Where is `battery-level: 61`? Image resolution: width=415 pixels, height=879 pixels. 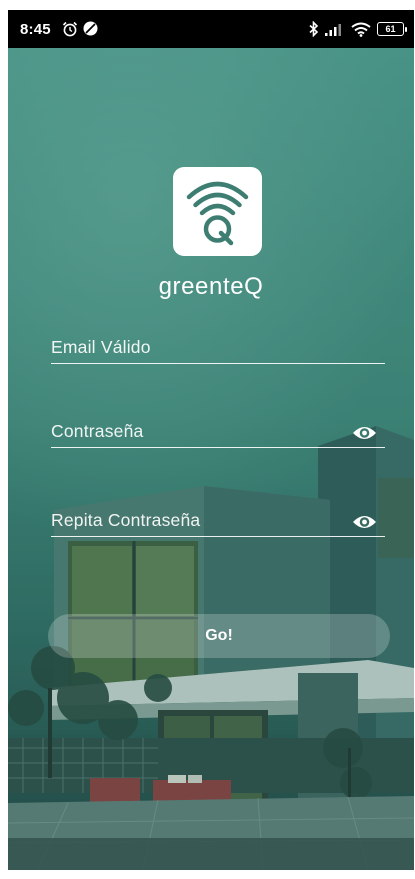 battery-level: 61 is located at coordinates (390, 28).